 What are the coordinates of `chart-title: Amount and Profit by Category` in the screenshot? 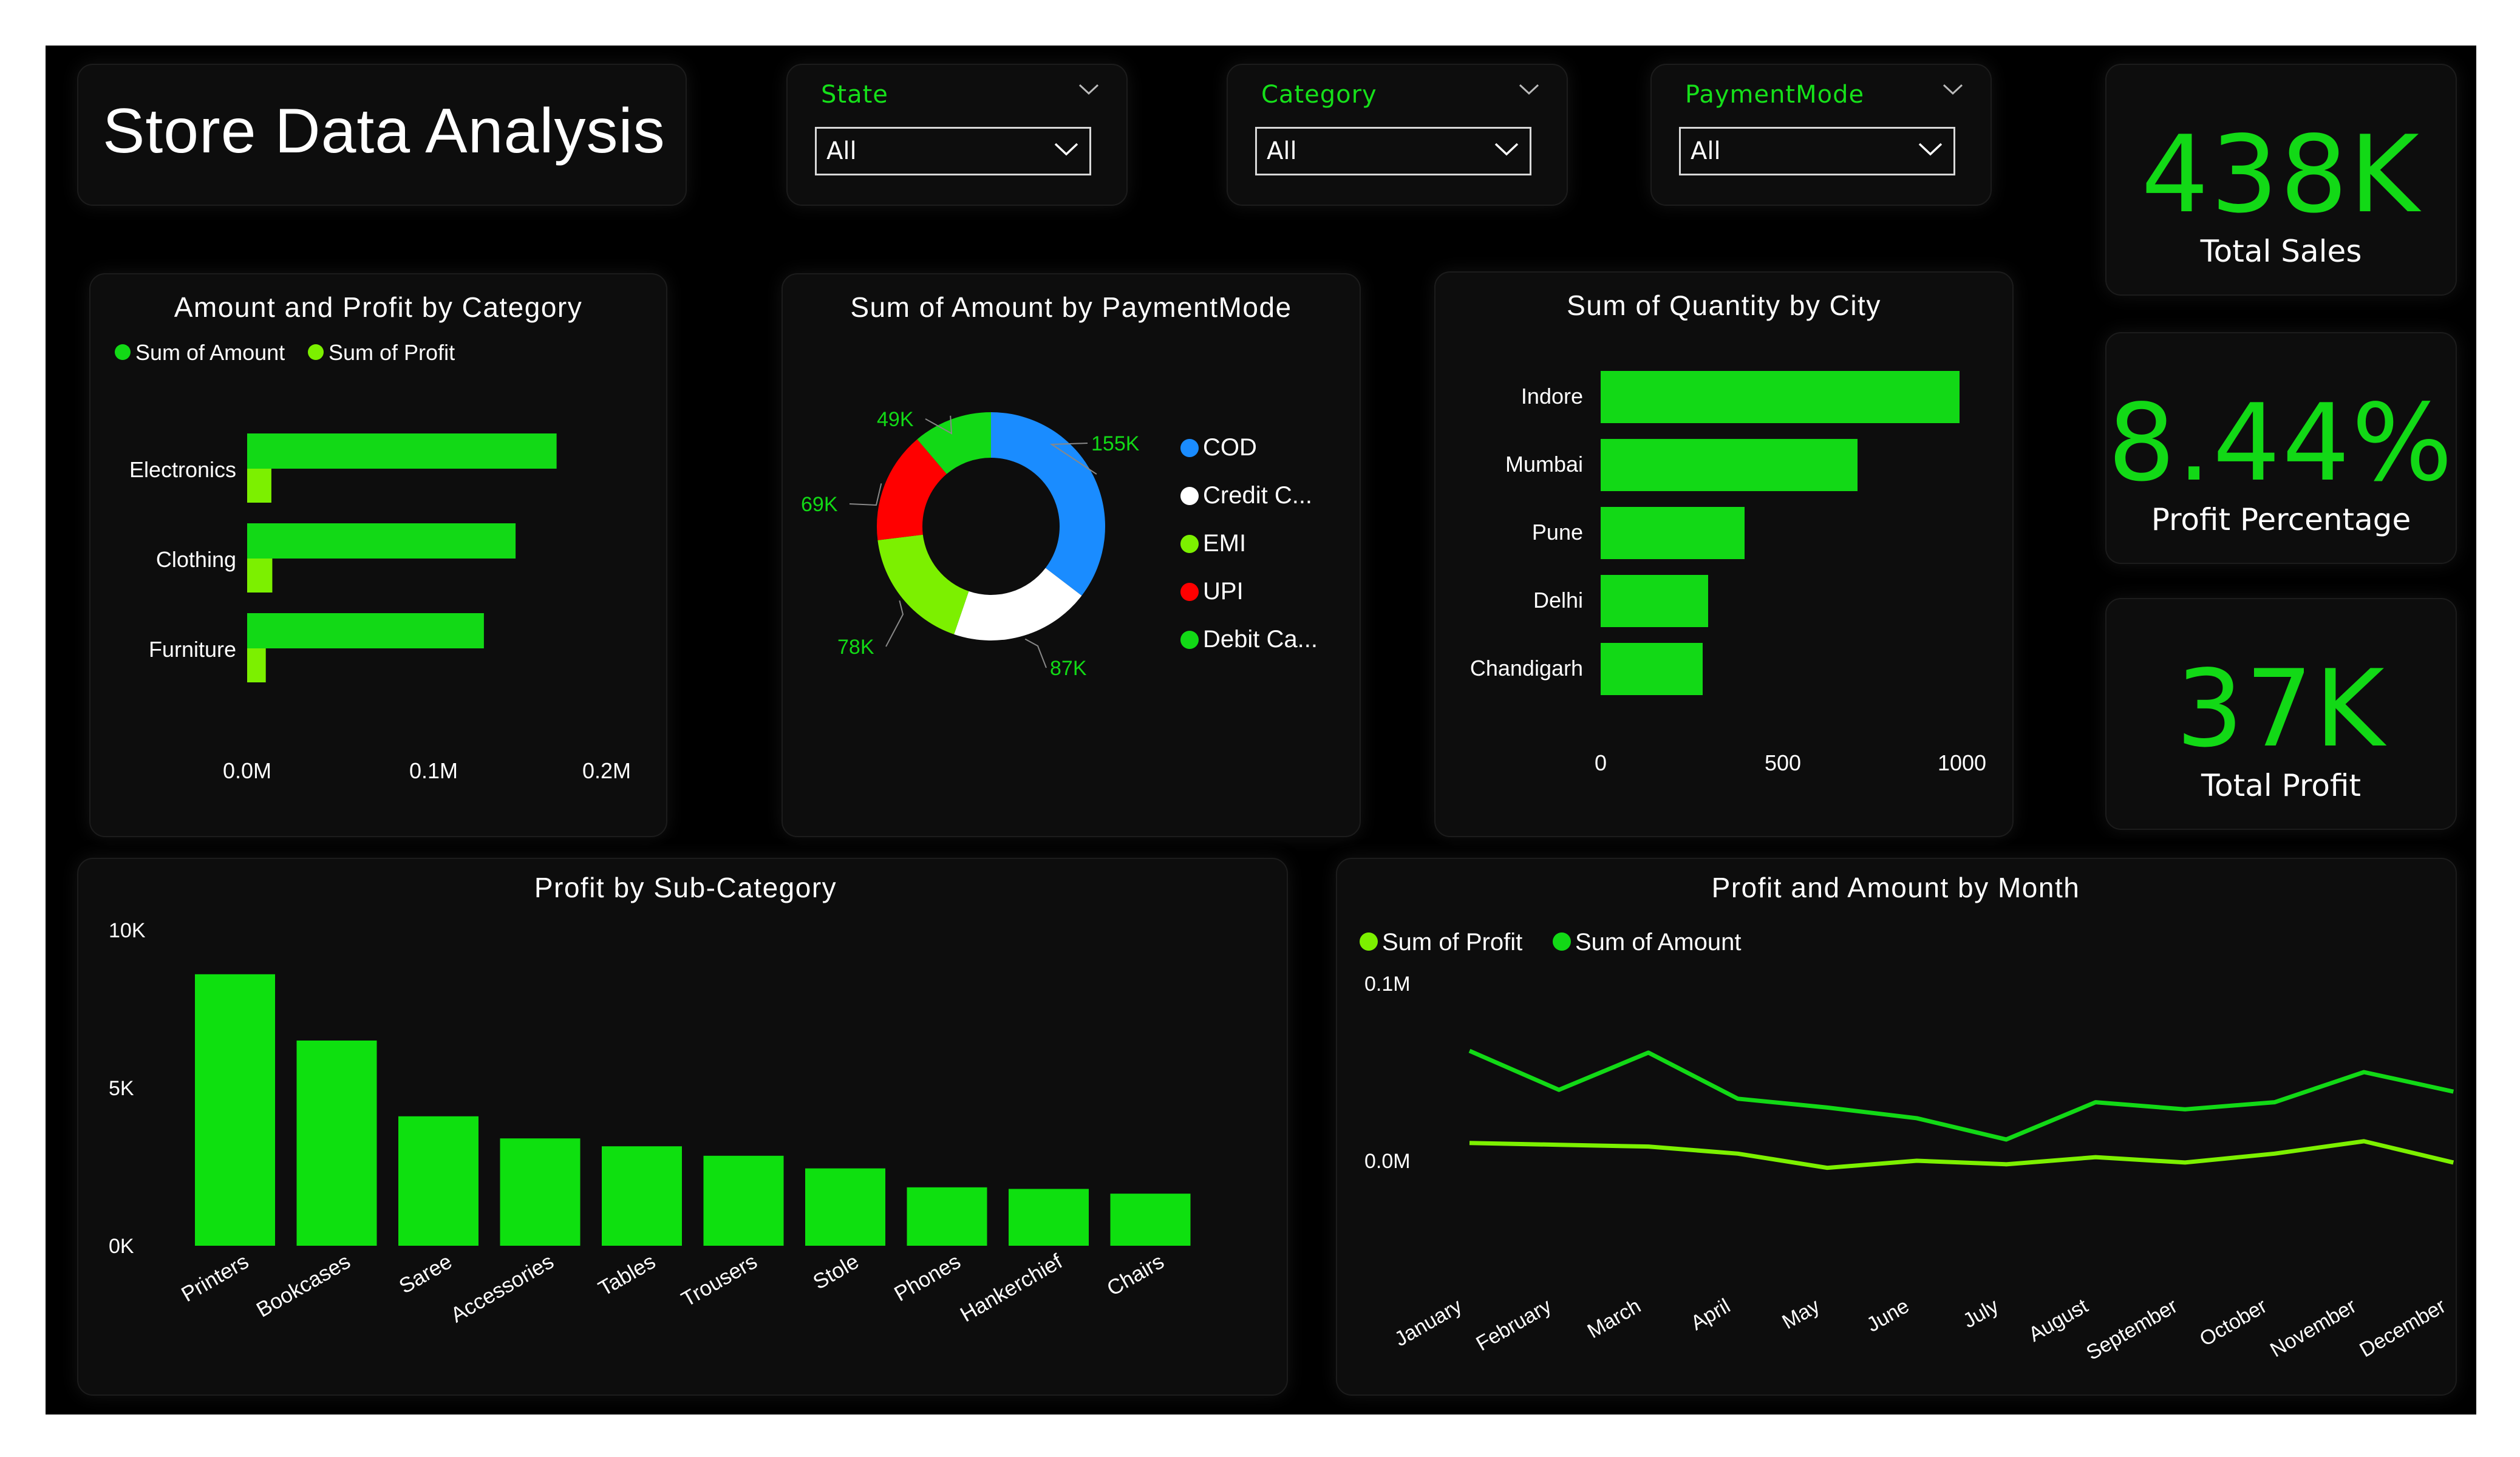 It's located at (378, 307).